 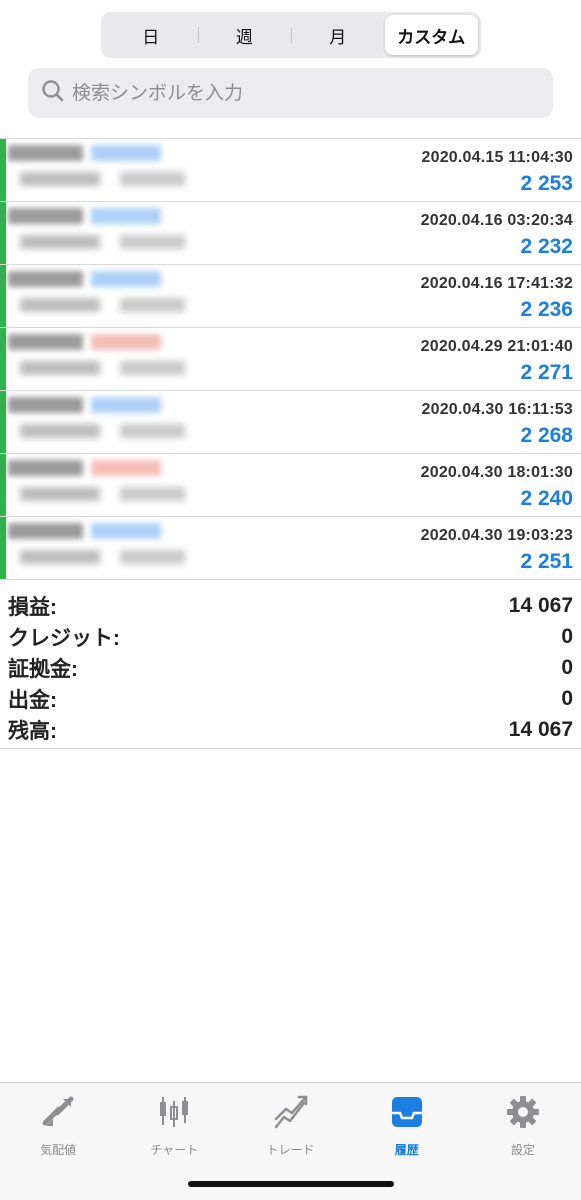 I want to click on list-item: 2020.04.29 21:01:40 2 271, so click(x=290, y=358).